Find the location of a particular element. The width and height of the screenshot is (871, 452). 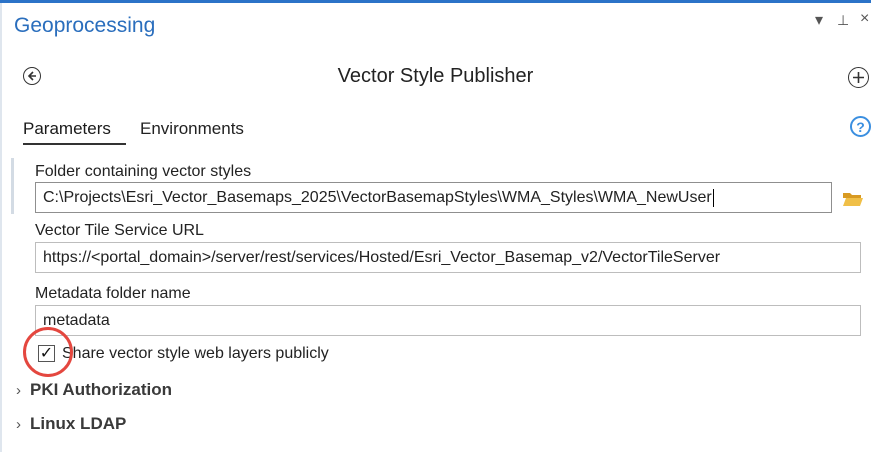

pin-icon: ⊥ is located at coordinates (843, 20).